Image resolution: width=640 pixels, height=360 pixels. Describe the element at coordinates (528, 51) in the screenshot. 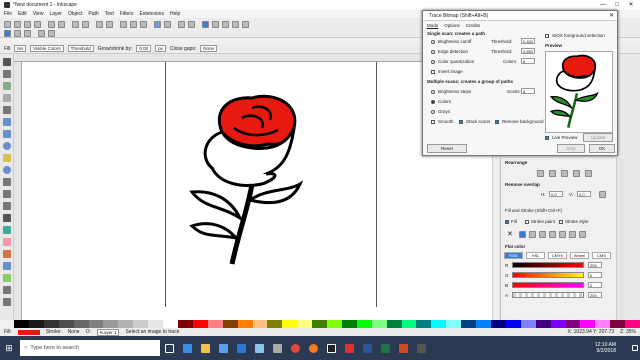

I see `threshold-input-2: 0.650` at that location.